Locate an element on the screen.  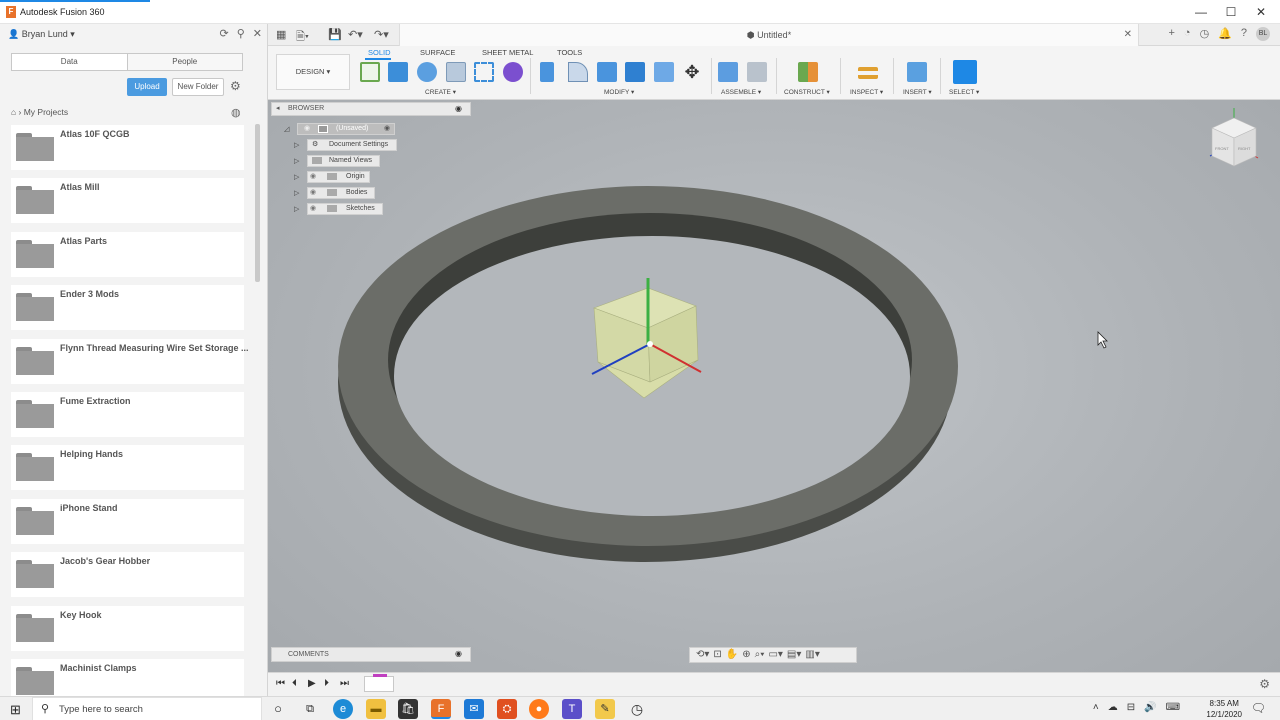
step-back-icon: ⏴ is located at coordinates (294, 683).